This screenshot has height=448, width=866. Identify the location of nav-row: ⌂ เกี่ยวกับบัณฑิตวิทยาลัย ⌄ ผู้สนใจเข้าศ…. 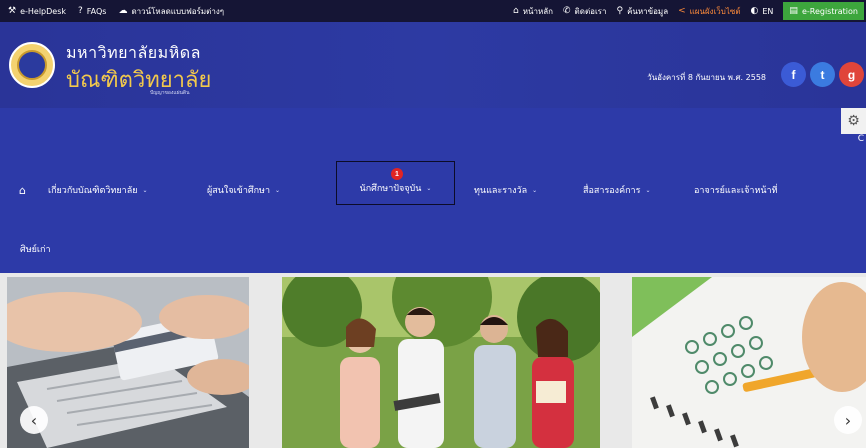
(433, 183).